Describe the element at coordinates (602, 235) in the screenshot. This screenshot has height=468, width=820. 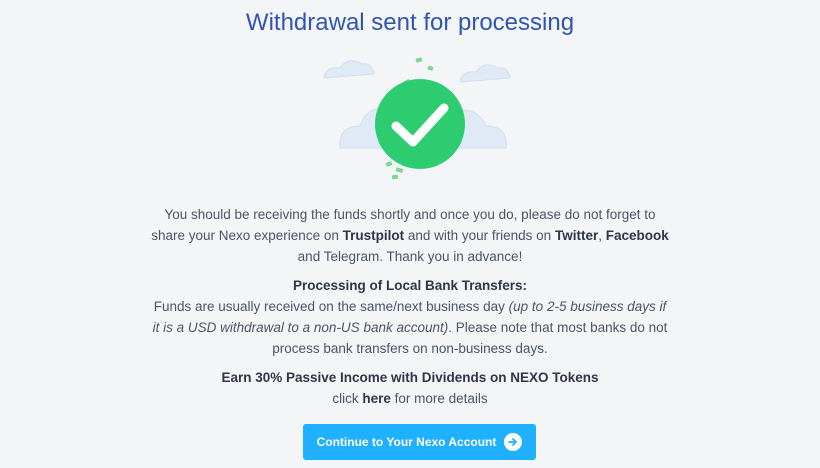
I see `message-text: ,` at that location.